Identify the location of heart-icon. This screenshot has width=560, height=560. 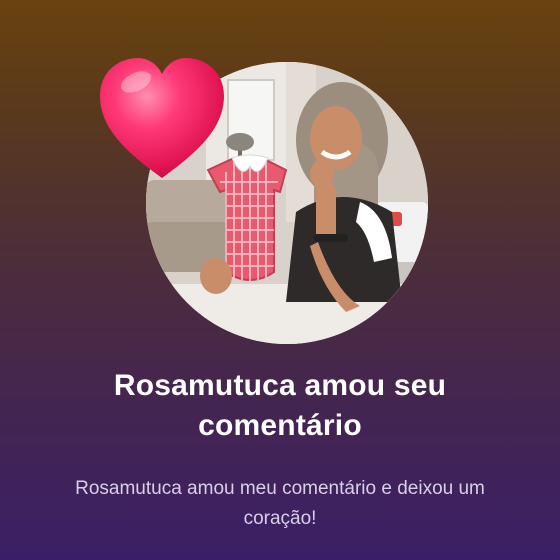
(162, 118).